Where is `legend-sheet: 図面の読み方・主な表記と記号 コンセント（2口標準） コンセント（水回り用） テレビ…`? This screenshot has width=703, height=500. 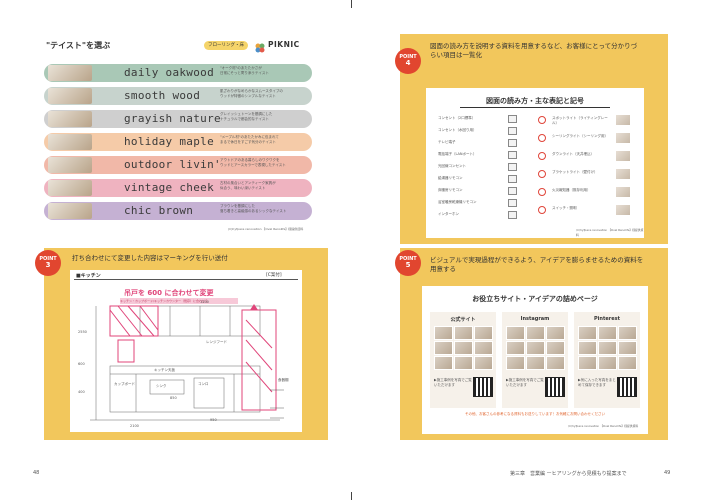 legend-sheet: 図面の読み方・主な表記と記号 コンセント（2口標準） コンセント（水回り用） テレビ… is located at coordinates (535, 163).